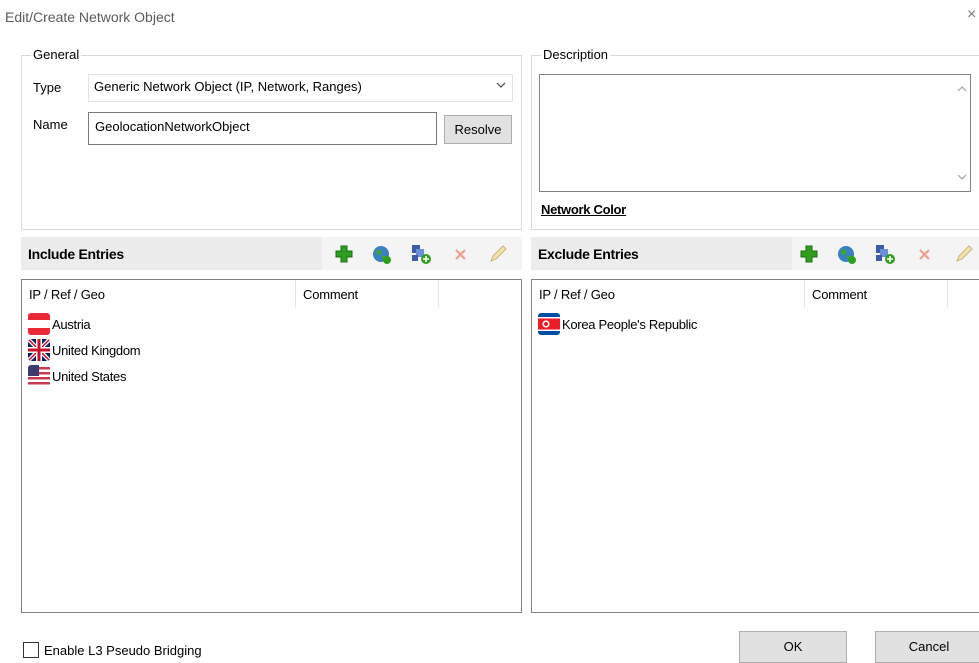  Describe the element at coordinates (123, 650) in the screenshot. I see `l3-bridging-label: Enable L3 Pseudo Bridging` at that location.